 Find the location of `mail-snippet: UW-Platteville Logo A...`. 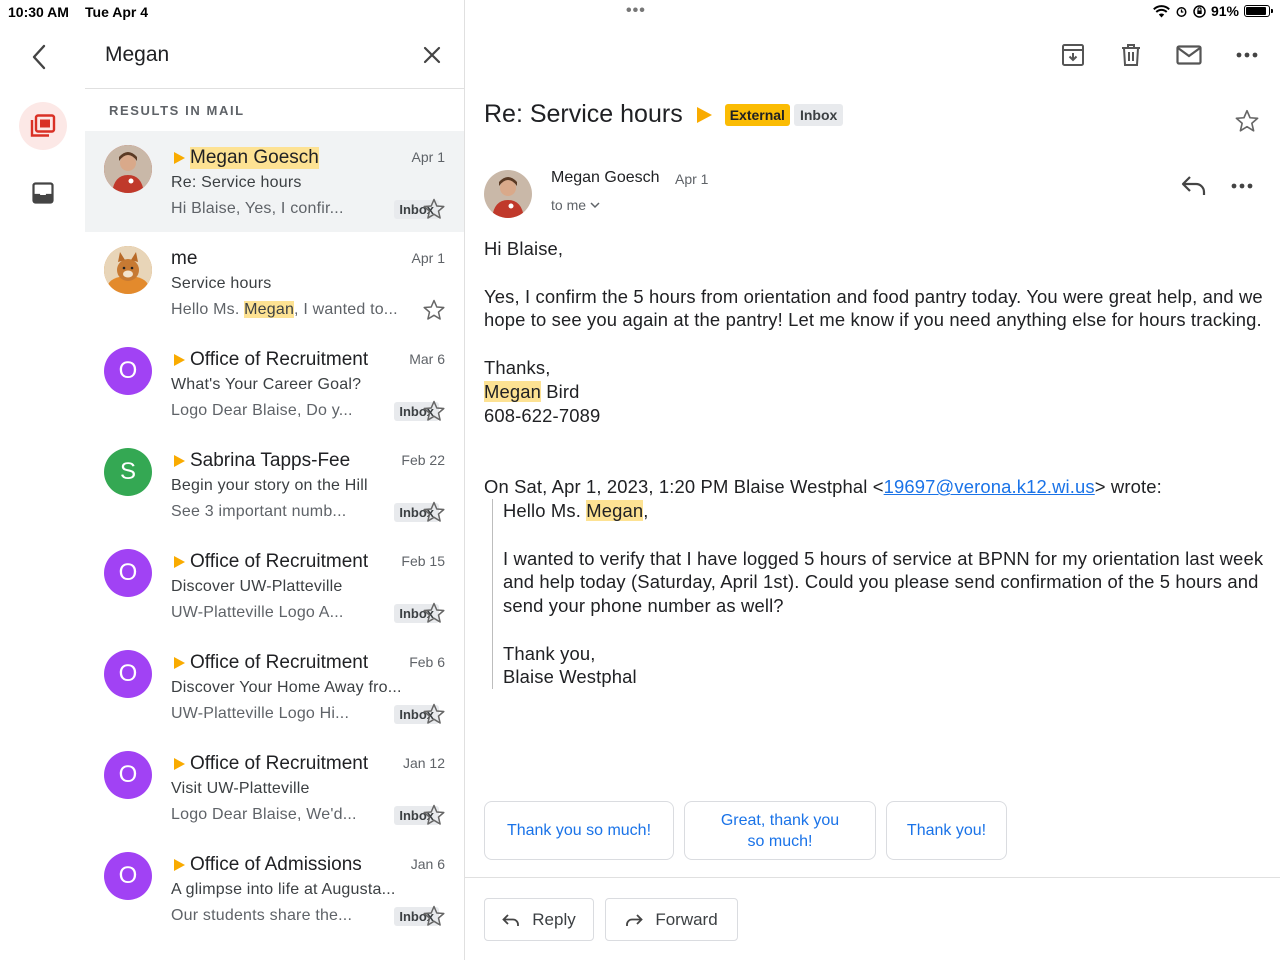

mail-snippet: UW-Platteville Logo A... is located at coordinates (279, 613).